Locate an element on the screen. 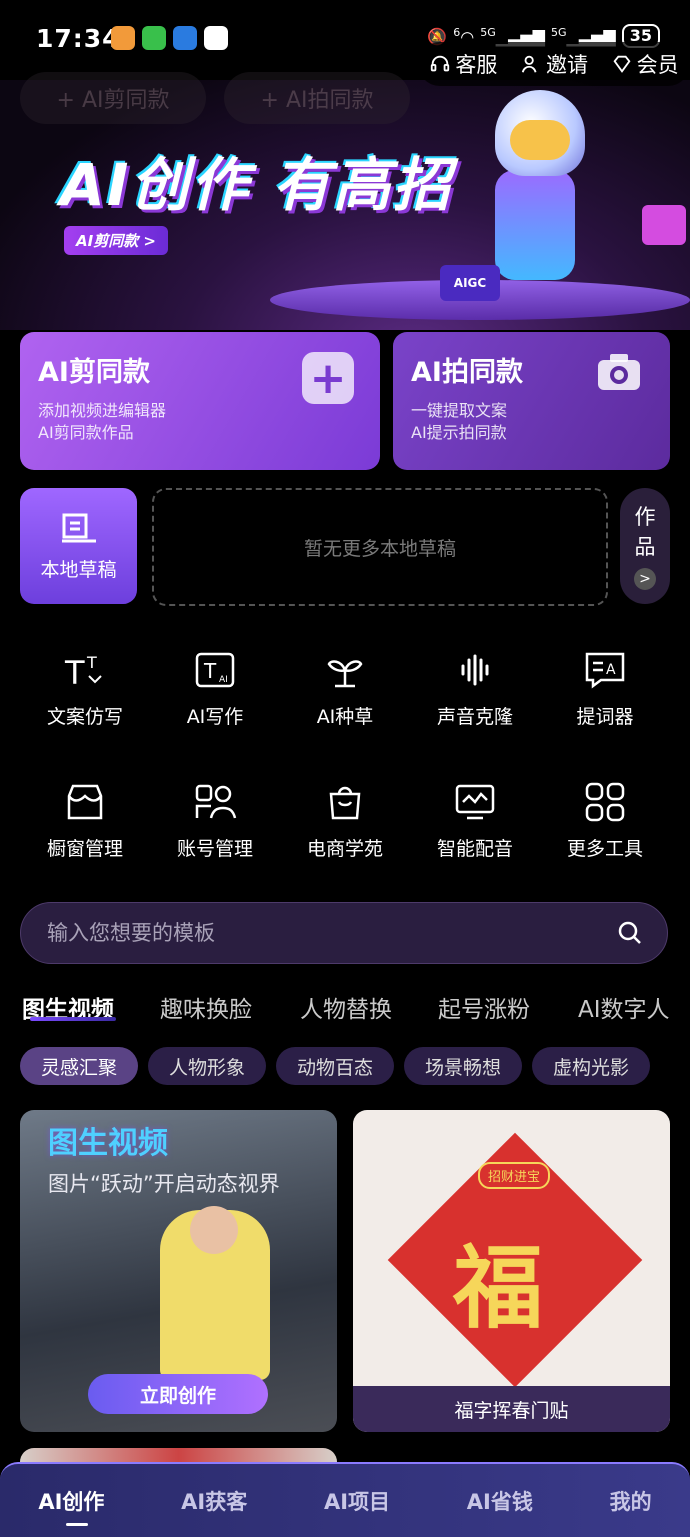  nav-ai-create: AI创作 is located at coordinates (71, 1506).